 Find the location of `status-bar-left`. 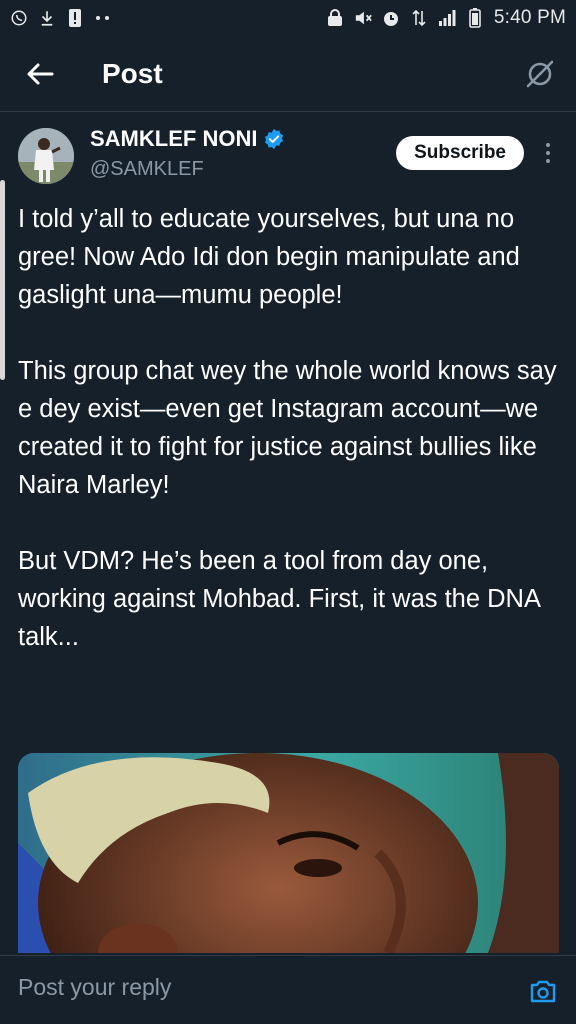

status-bar-left is located at coordinates (61, 18).